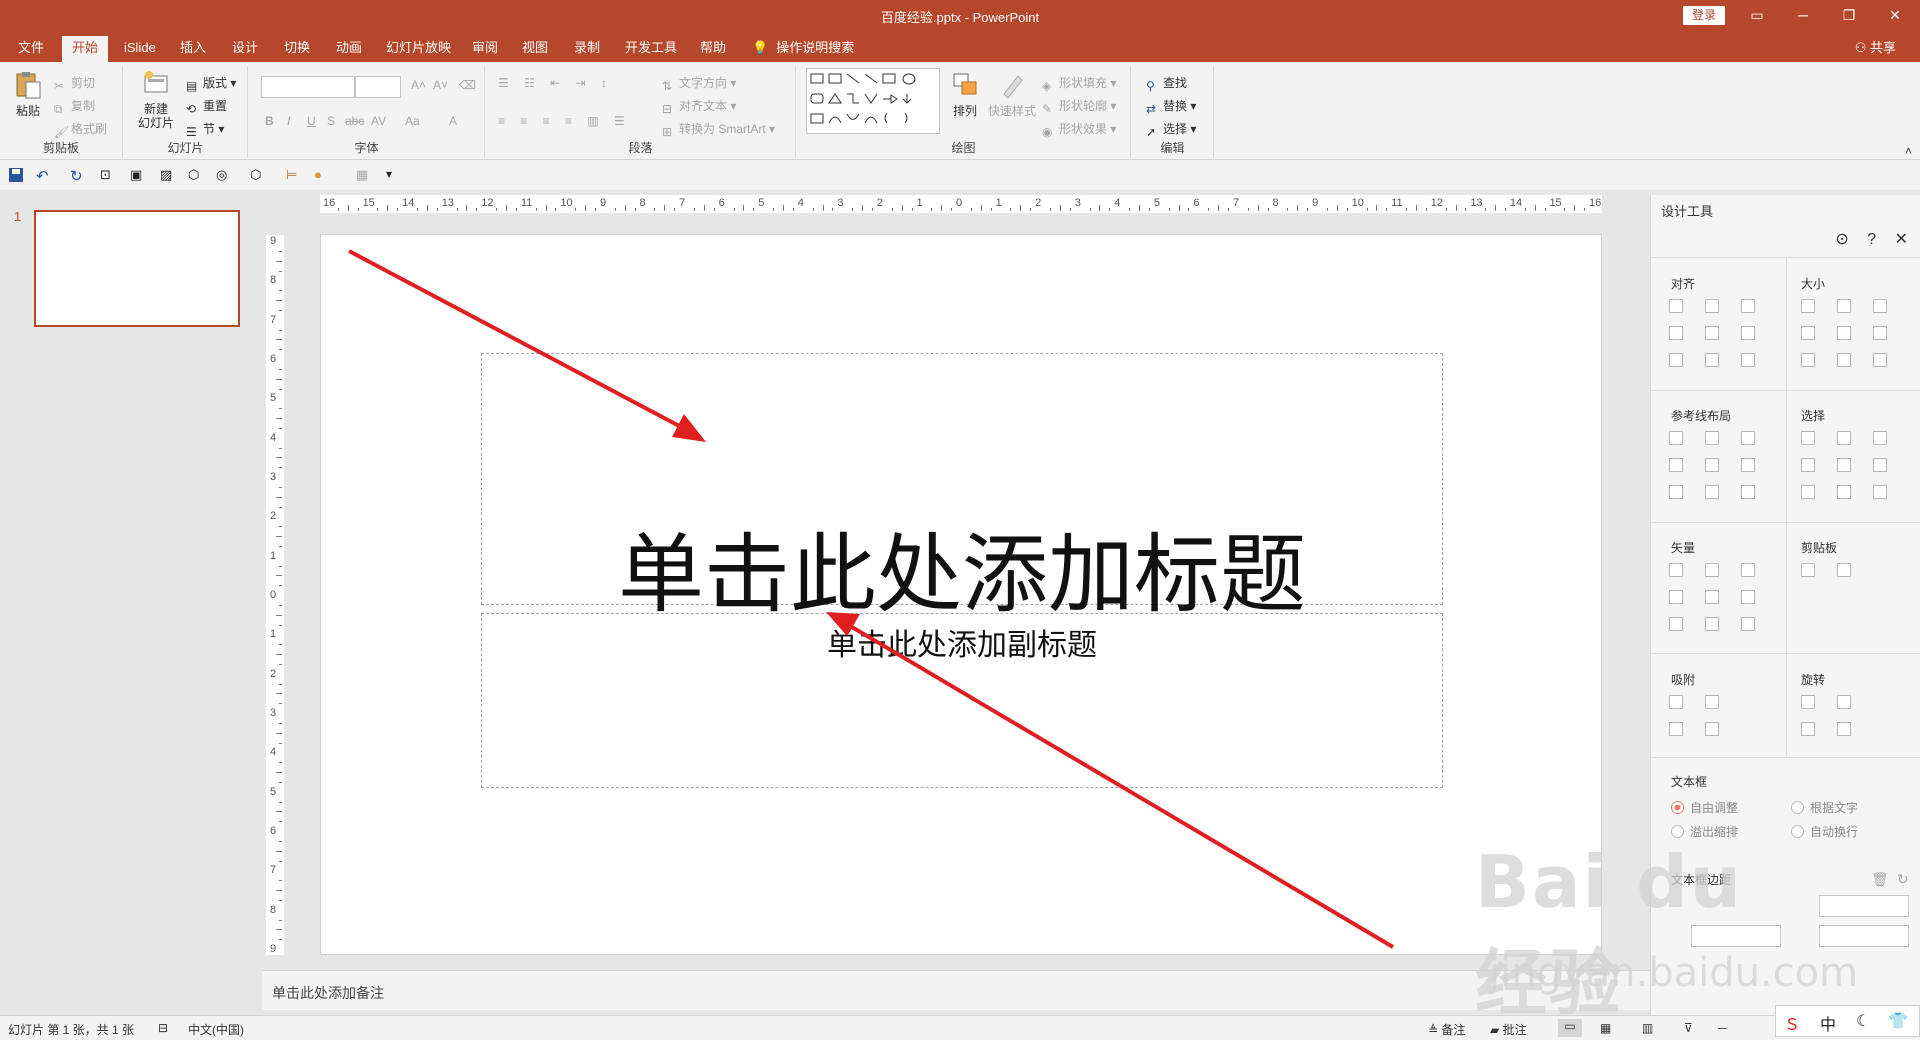 The height and width of the screenshot is (1040, 1920). I want to click on bold-button: B, so click(269, 121).